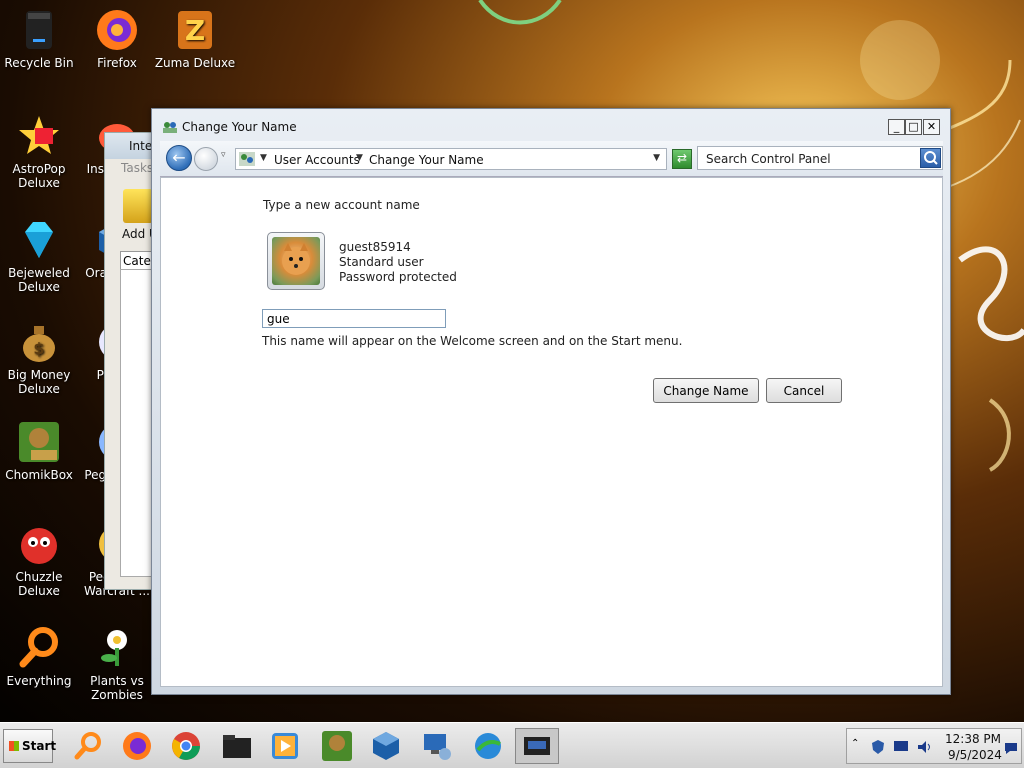 Image resolution: width=1024 pixels, height=768 pixels. I want to click on chuzzle-icon, so click(39, 544).